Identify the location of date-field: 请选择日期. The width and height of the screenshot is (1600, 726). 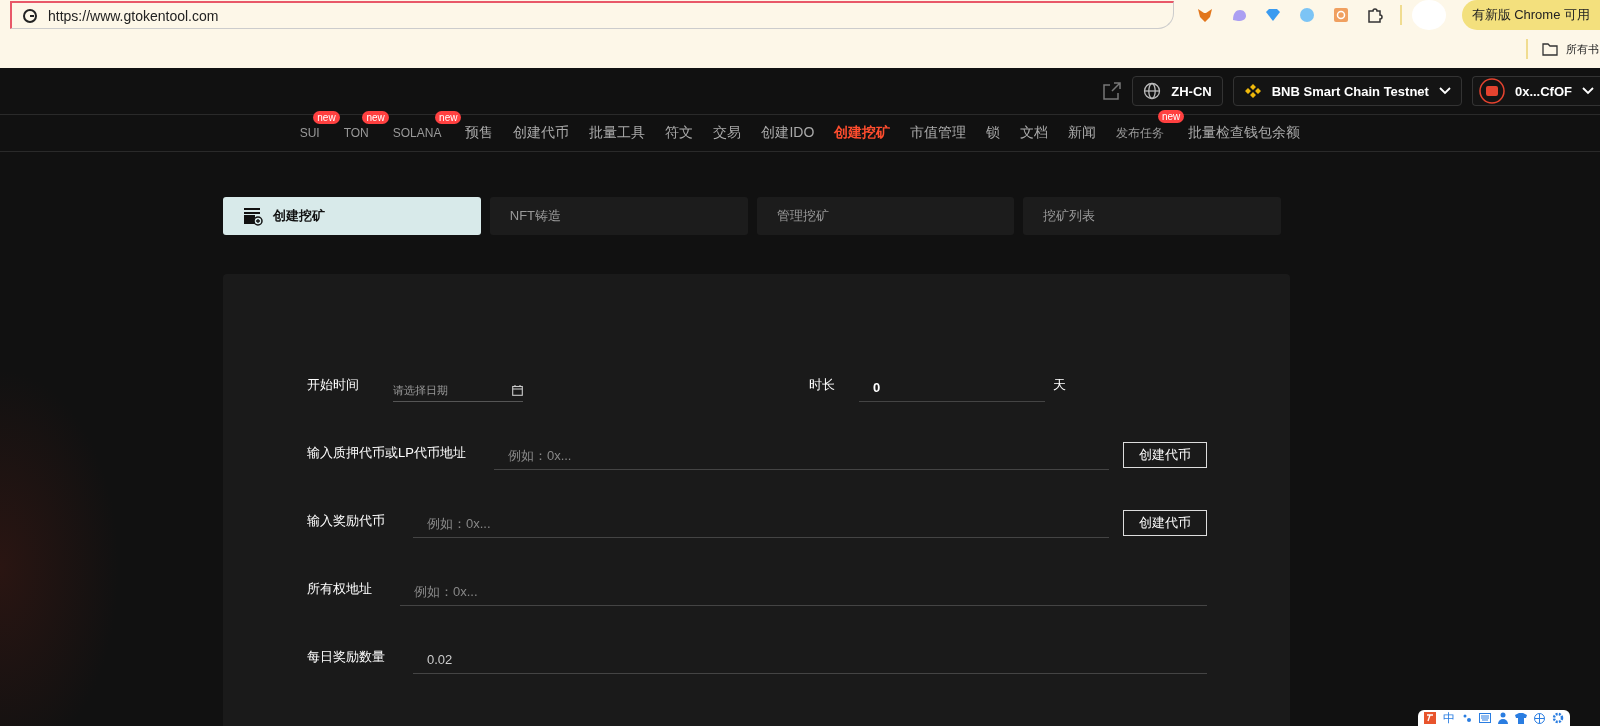
(458, 389).